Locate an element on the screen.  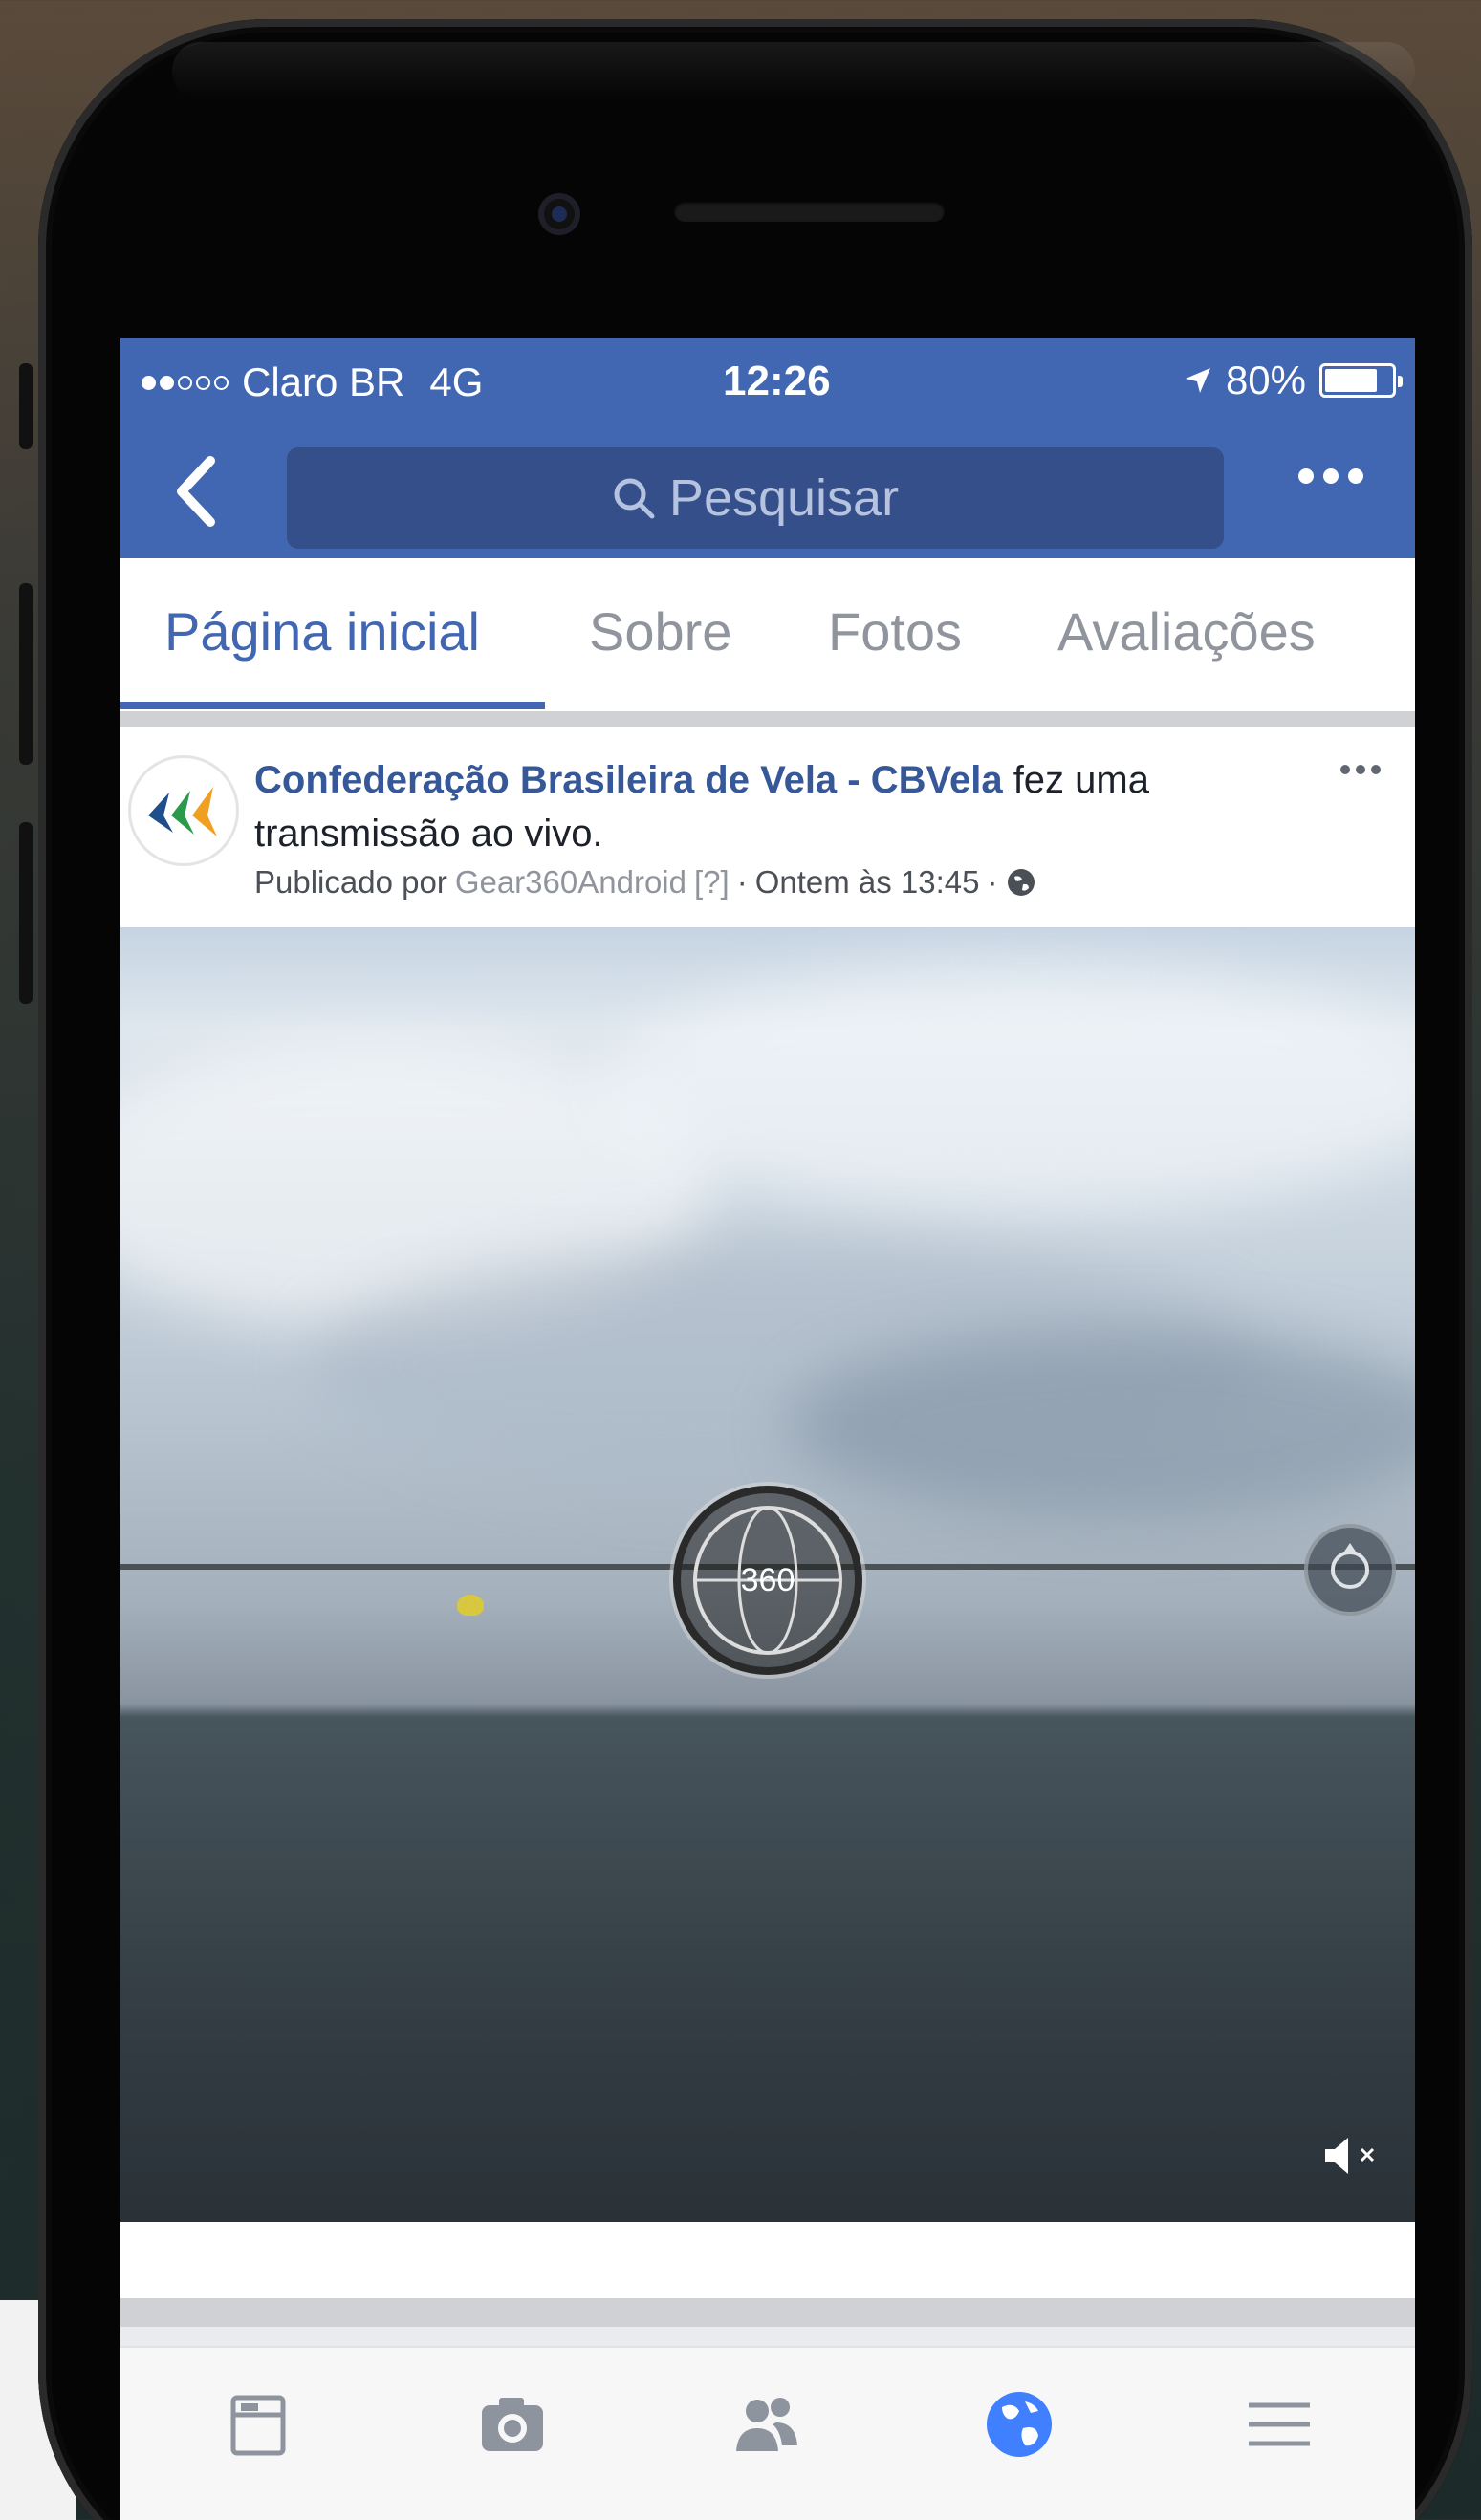
page-avatar is located at coordinates (183, 811).